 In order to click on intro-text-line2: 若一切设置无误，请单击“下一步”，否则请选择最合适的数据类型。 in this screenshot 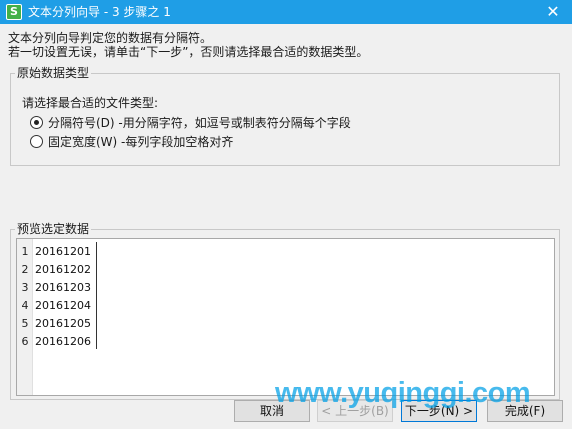, I will do `click(188, 52)`.